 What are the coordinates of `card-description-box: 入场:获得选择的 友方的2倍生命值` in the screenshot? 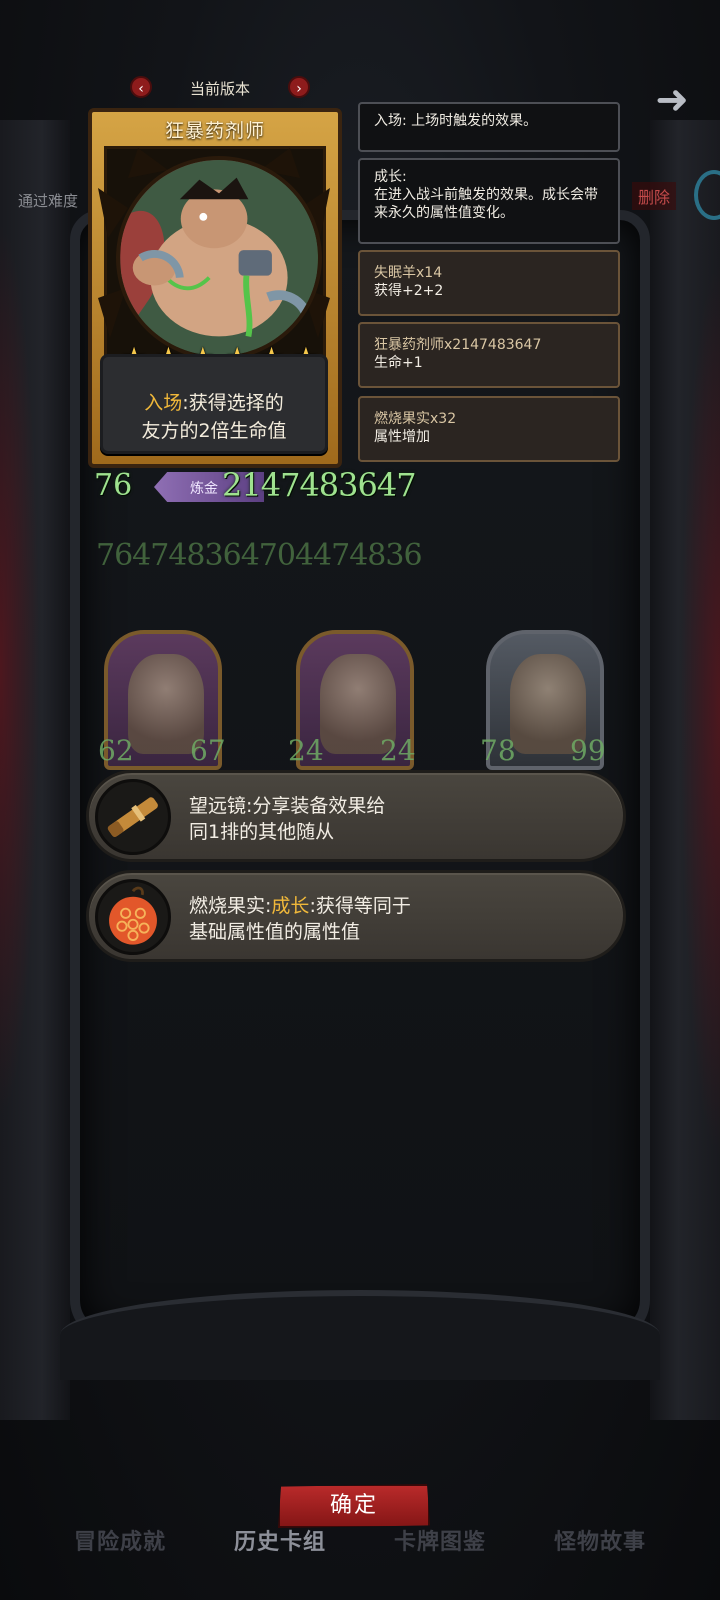 It's located at (214, 404).